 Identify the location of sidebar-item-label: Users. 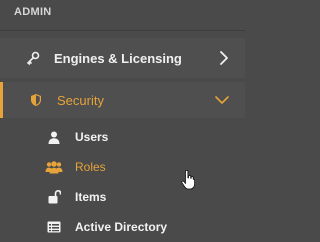
(92, 137).